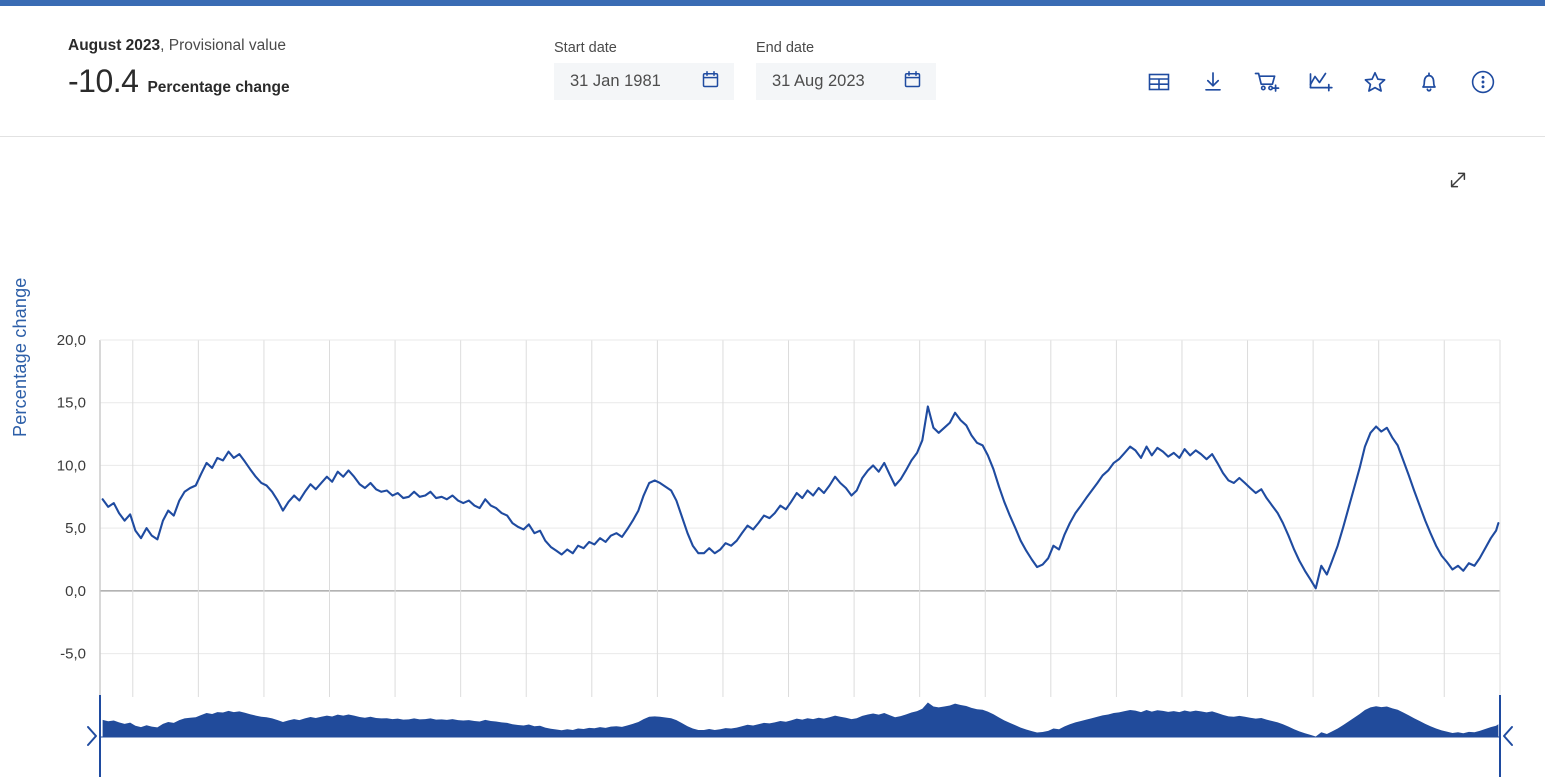 The image size is (1545, 781). What do you see at coordinates (75, 528) in the screenshot?
I see `y-axis-tick: 5,0` at bounding box center [75, 528].